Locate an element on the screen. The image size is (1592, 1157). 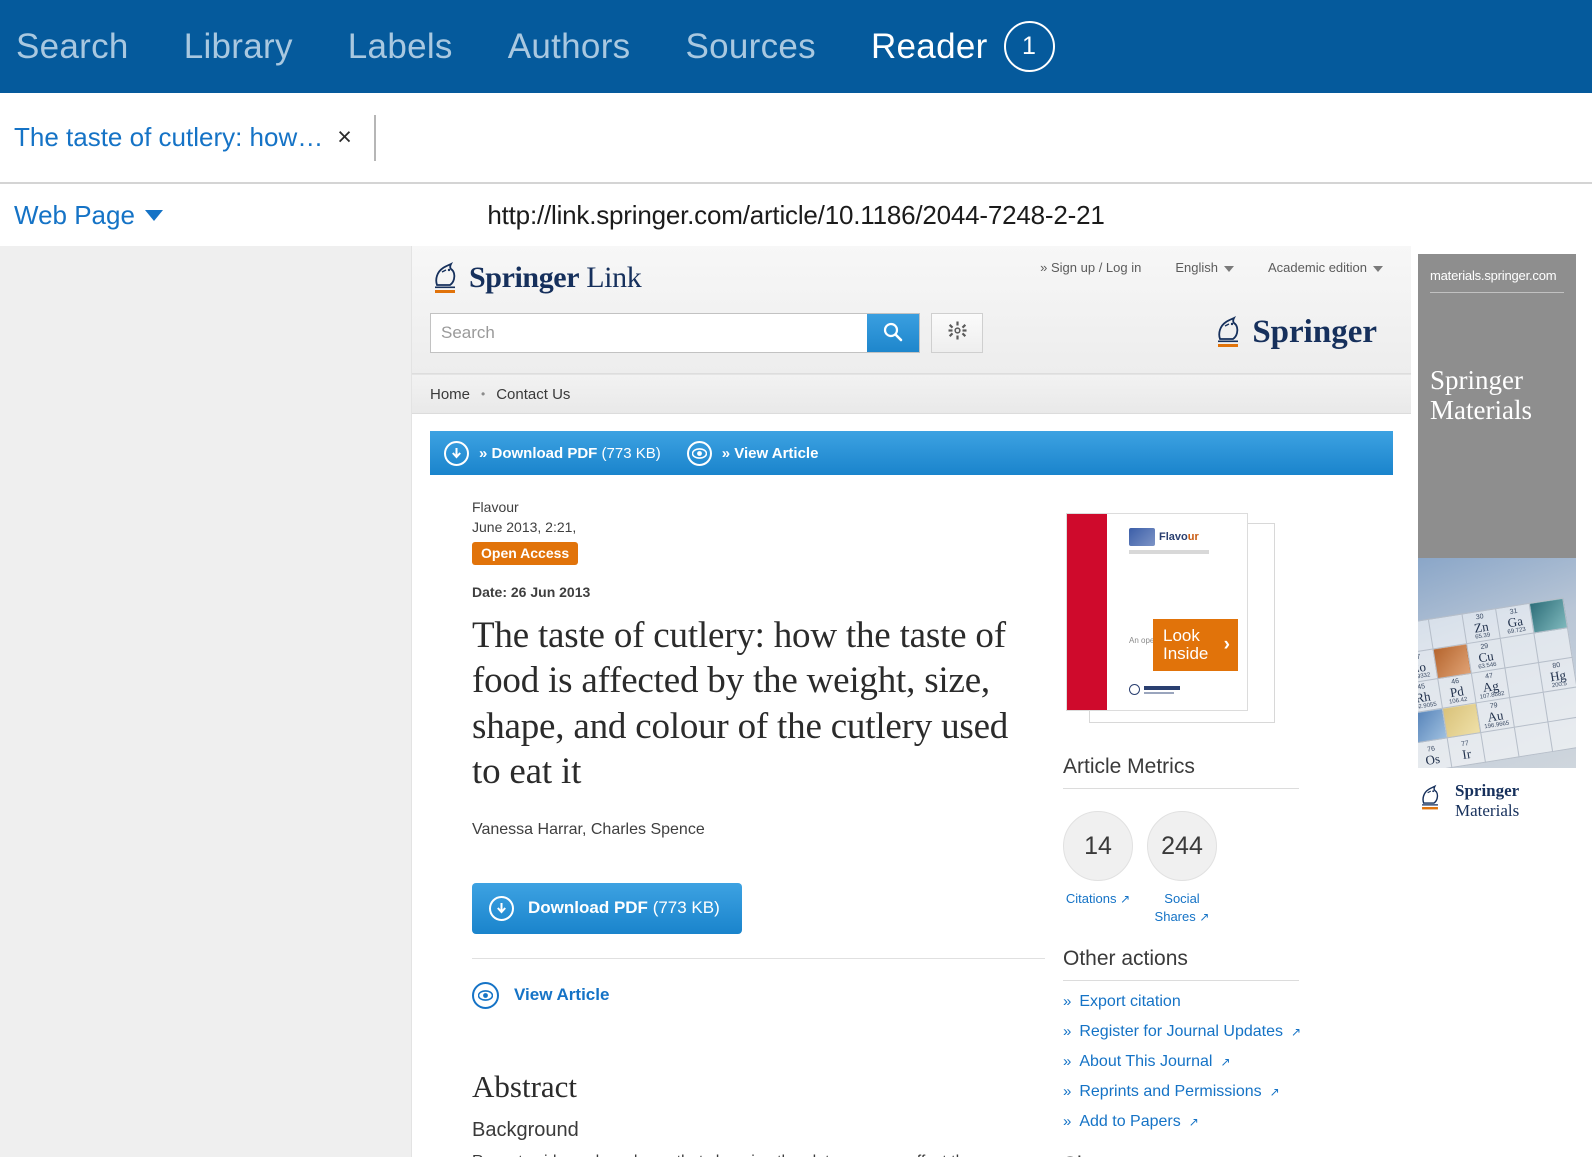
article-authors: Vanessa Harrar, Charles Spence is located at coordinates (758, 830).